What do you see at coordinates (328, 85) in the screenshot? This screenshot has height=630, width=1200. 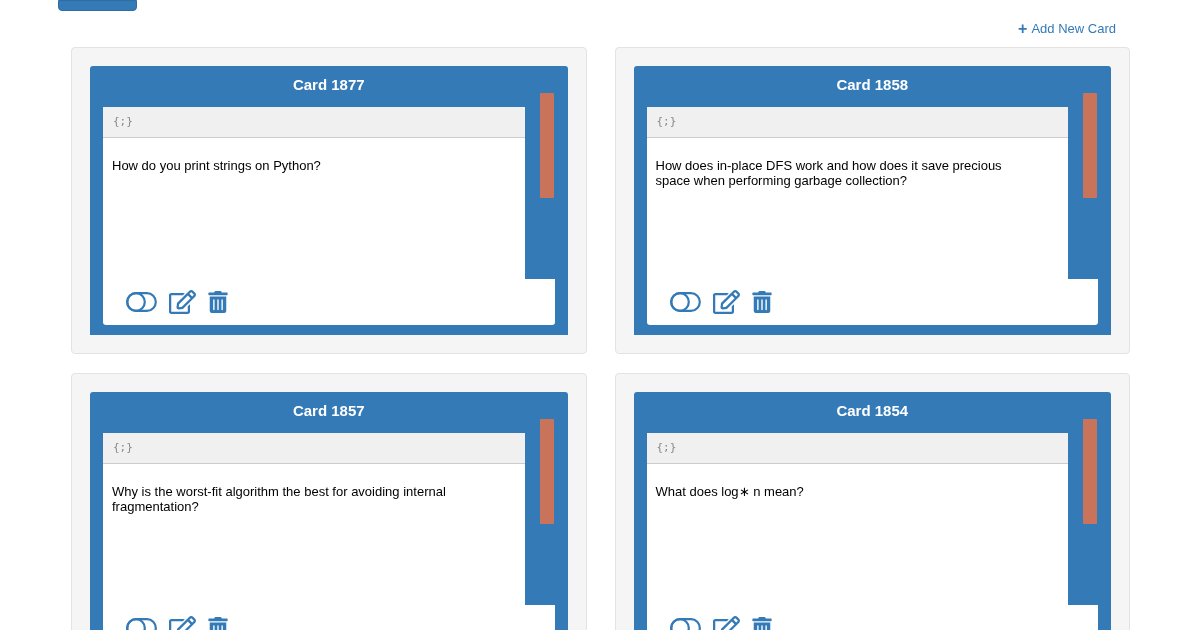 I see `card-title: Card 1877` at bounding box center [328, 85].